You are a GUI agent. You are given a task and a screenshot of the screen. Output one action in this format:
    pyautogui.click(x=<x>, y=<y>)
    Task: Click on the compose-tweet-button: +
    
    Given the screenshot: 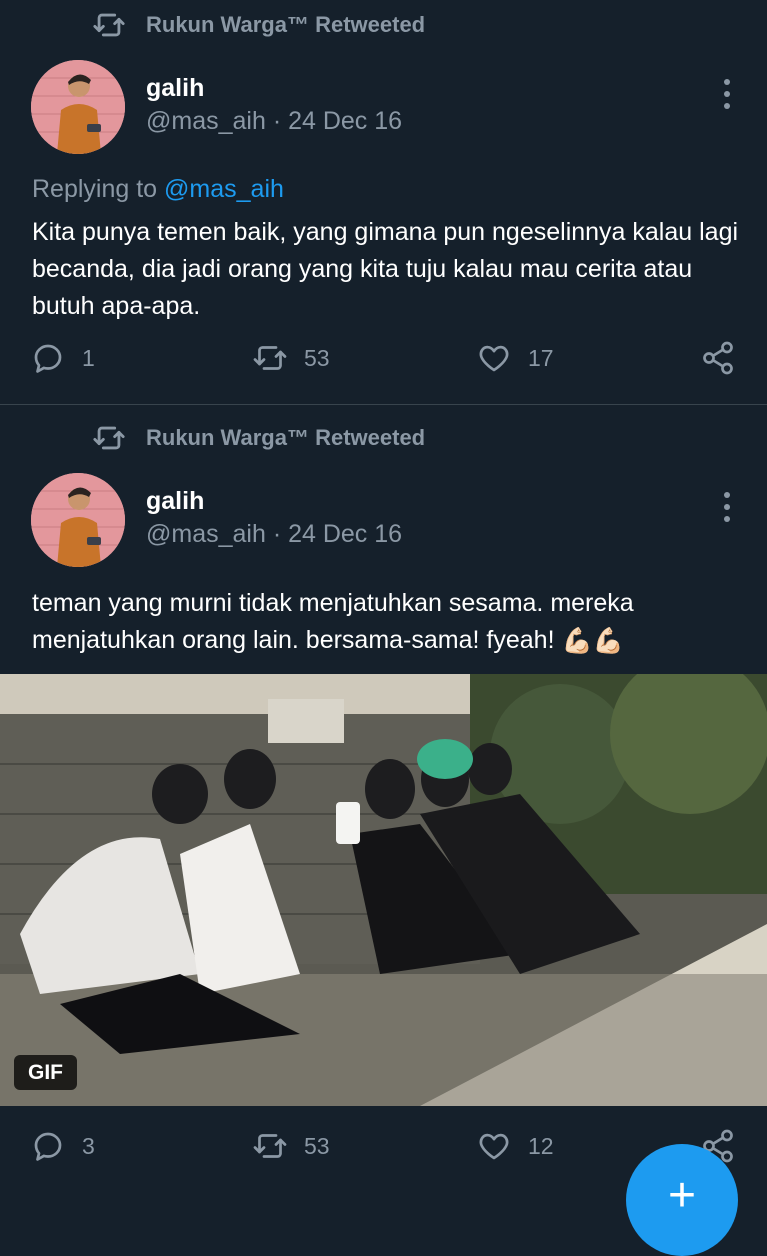 What is the action you would take?
    pyautogui.click(x=682, y=1200)
    